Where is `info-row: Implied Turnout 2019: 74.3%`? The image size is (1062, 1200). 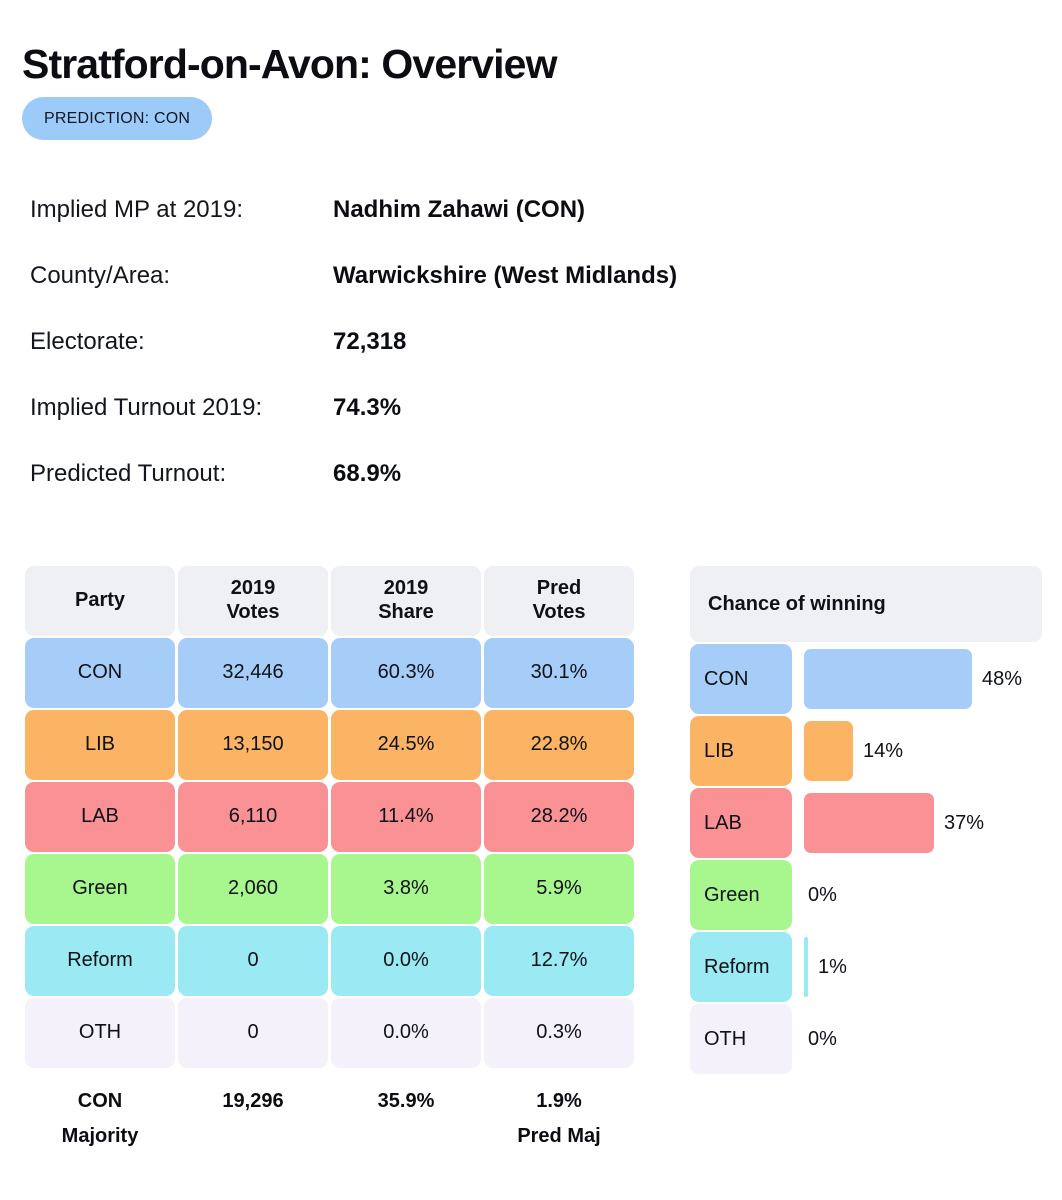
info-row: Implied Turnout 2019: 74.3% is located at coordinates (410, 427).